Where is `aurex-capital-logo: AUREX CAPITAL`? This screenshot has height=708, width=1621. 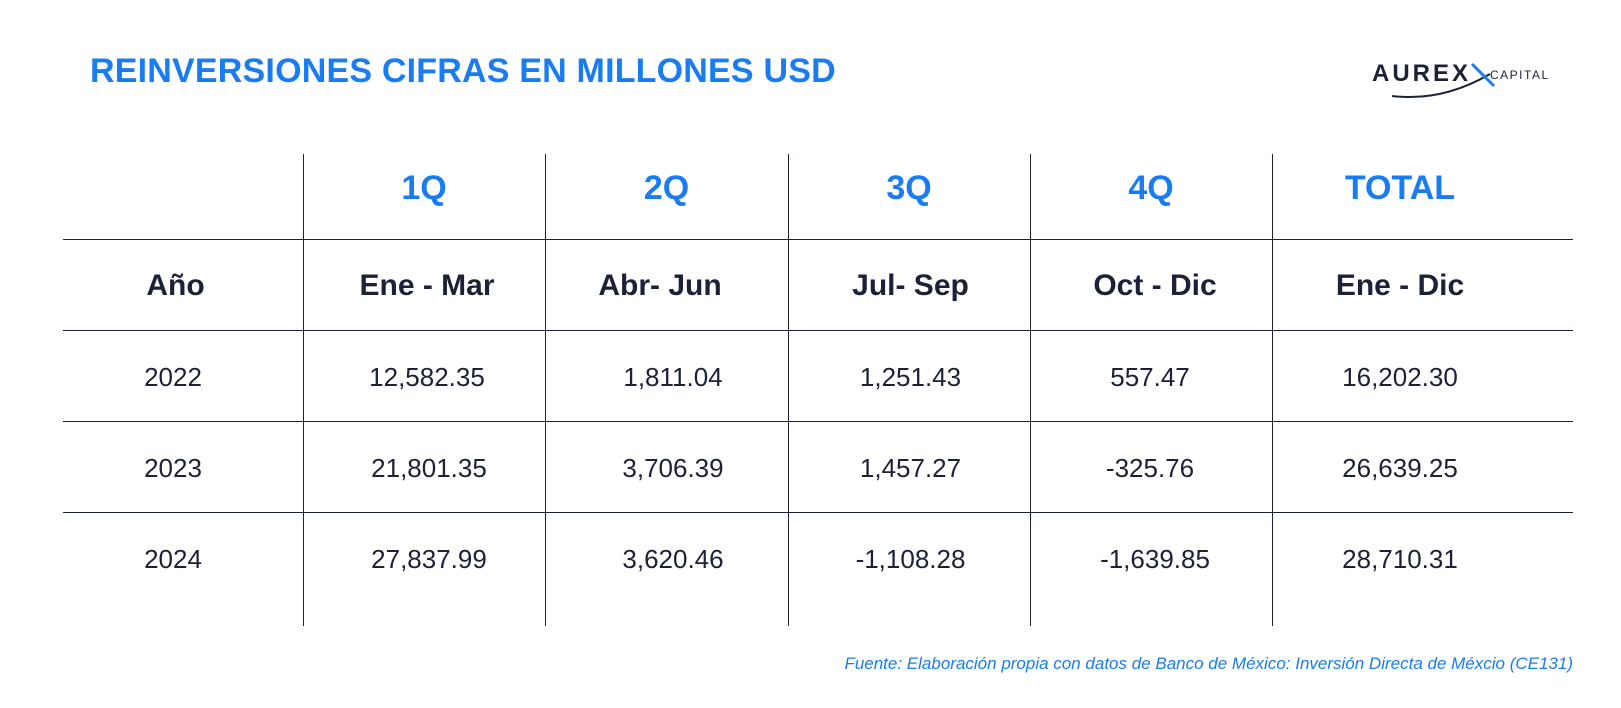 aurex-capital-logo: AUREX CAPITAL is located at coordinates (1472, 78).